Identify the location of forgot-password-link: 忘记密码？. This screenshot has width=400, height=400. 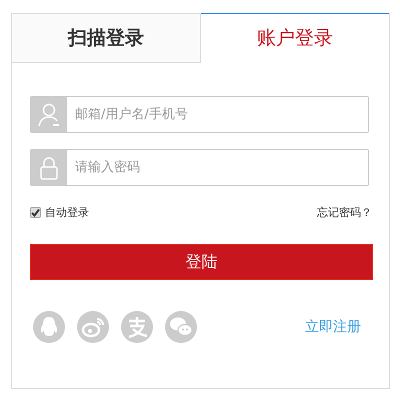
(344, 212).